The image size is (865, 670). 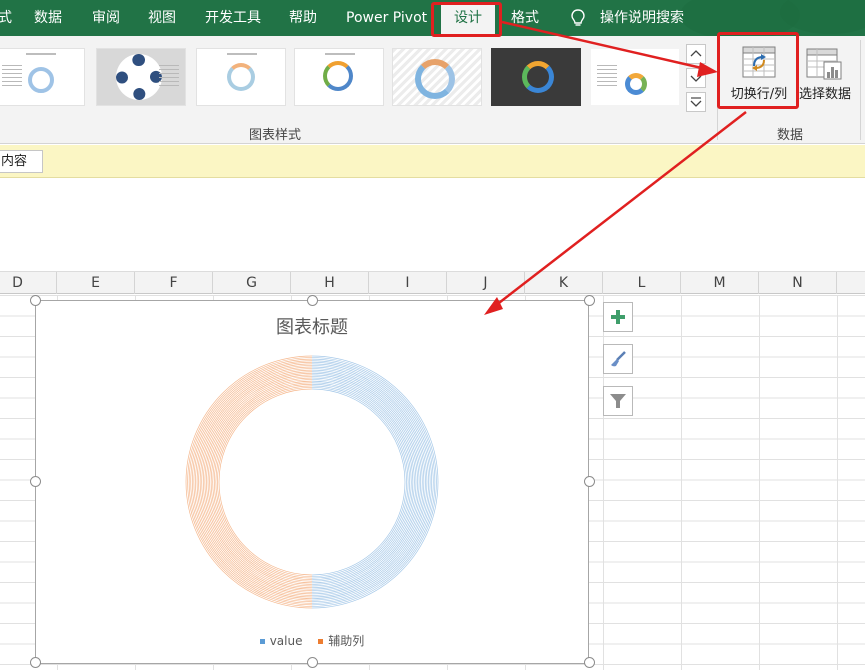 What do you see at coordinates (28, 283) in the screenshot?
I see `column-header: D` at bounding box center [28, 283].